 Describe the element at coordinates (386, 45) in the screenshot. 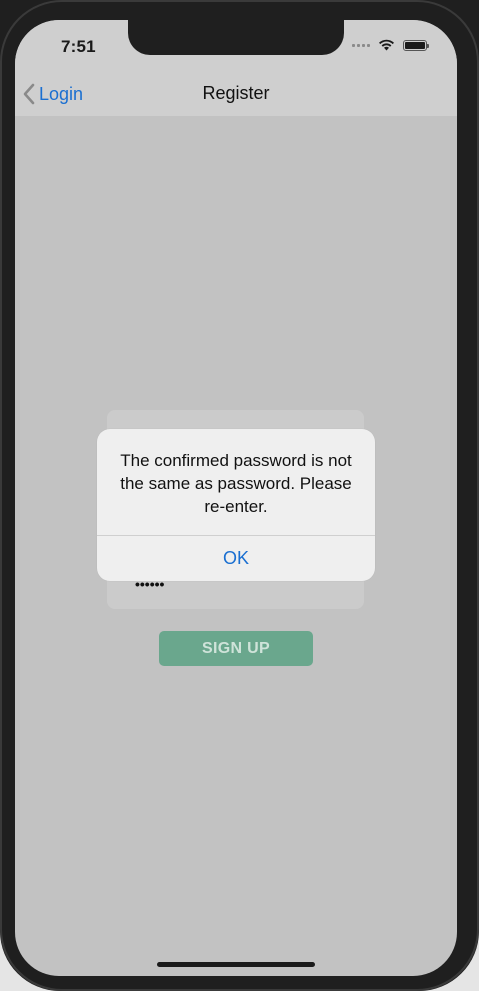

I see `wifi-icon` at that location.